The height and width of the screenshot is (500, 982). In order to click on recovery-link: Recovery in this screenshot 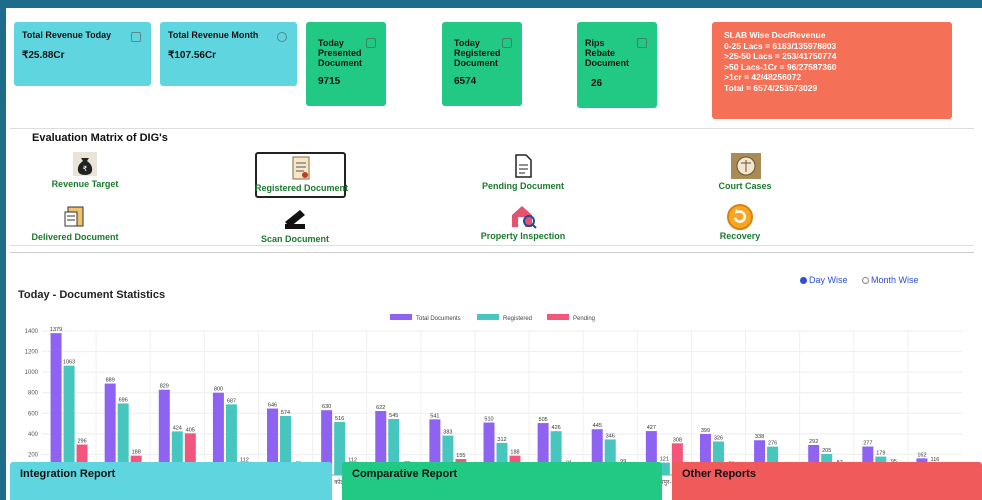, I will do `click(740, 222)`.